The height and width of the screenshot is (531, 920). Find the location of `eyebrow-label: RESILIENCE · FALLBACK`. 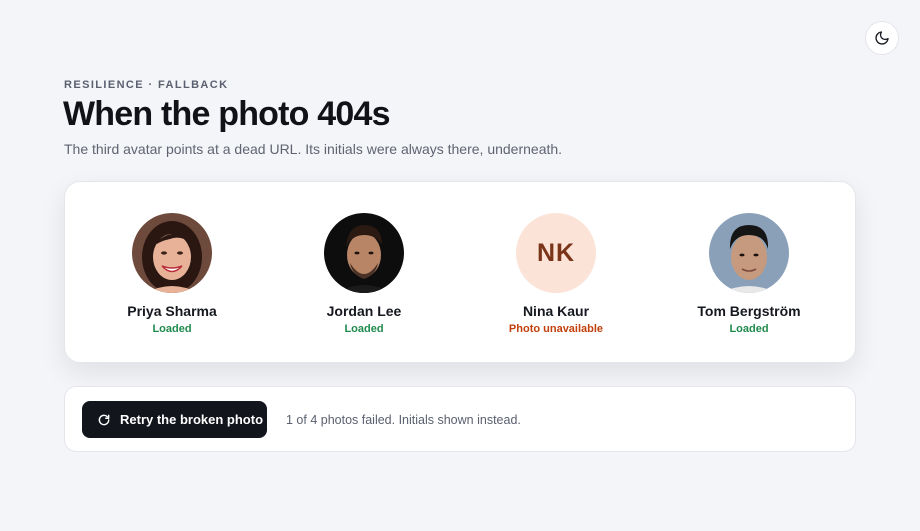

eyebrow-label: RESILIENCE · FALLBACK is located at coordinates (146, 85).